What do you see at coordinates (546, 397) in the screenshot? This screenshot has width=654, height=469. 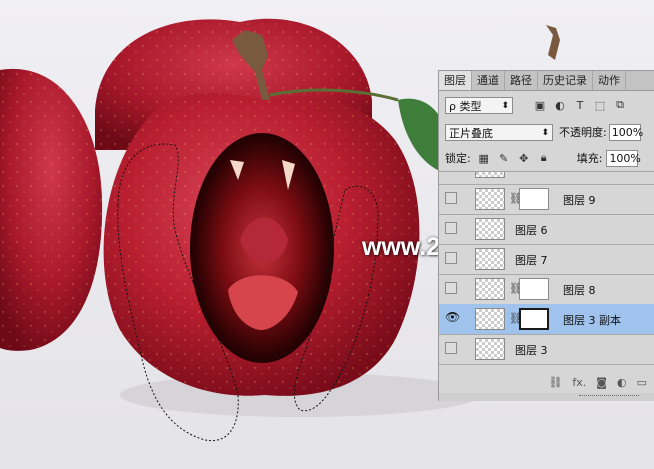 I see `horizontal-scrollbar` at bounding box center [546, 397].